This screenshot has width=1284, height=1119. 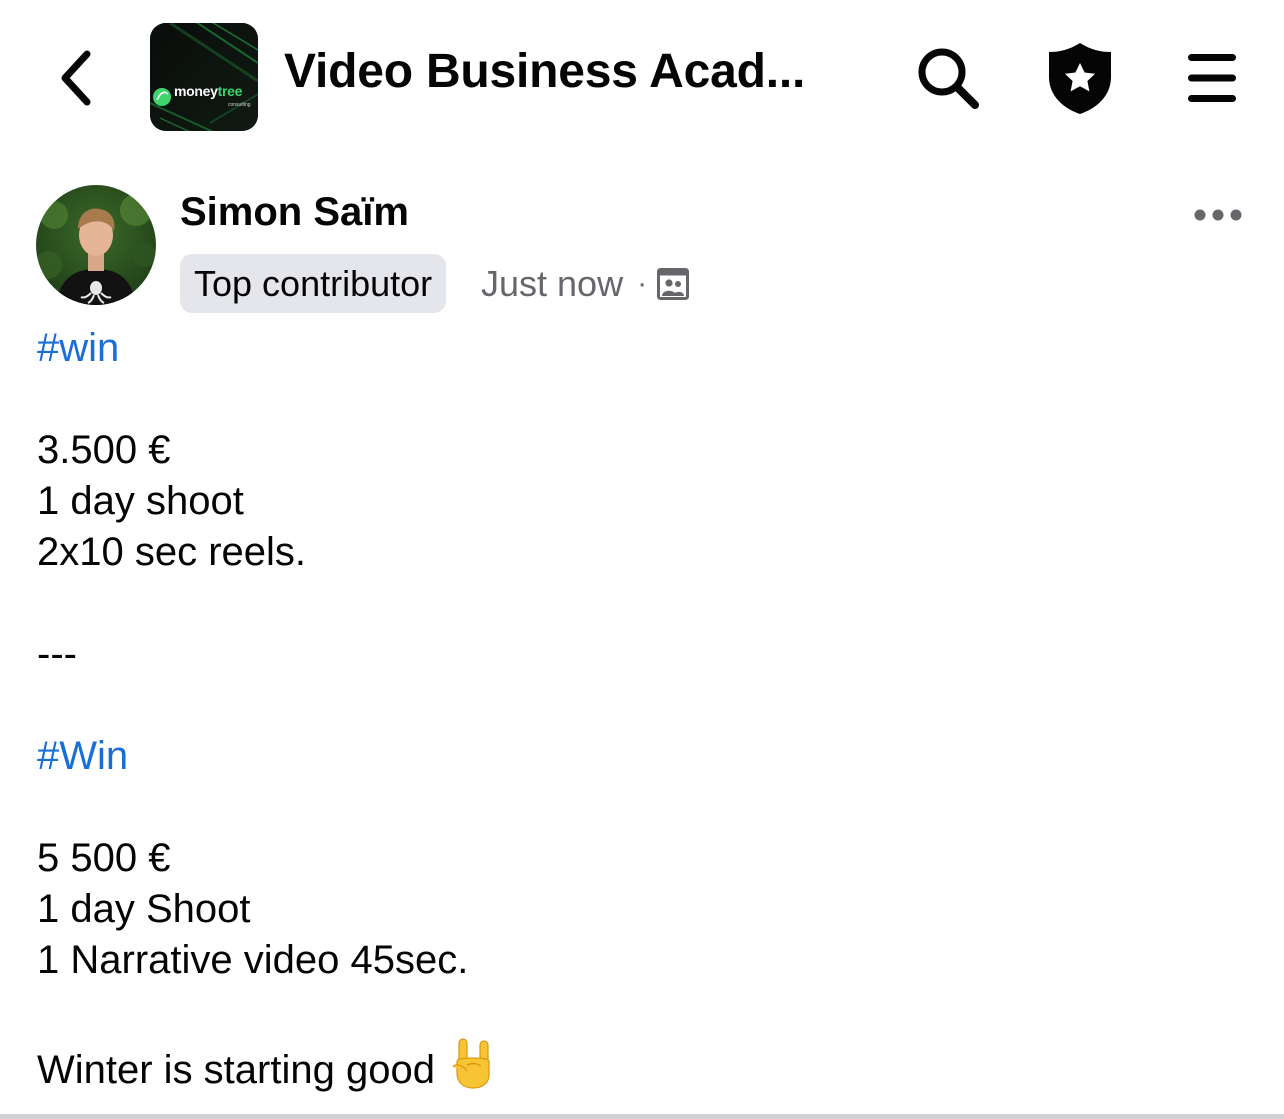 I want to click on post-text-line: Winter is starting good, so click(x=236, y=1070).